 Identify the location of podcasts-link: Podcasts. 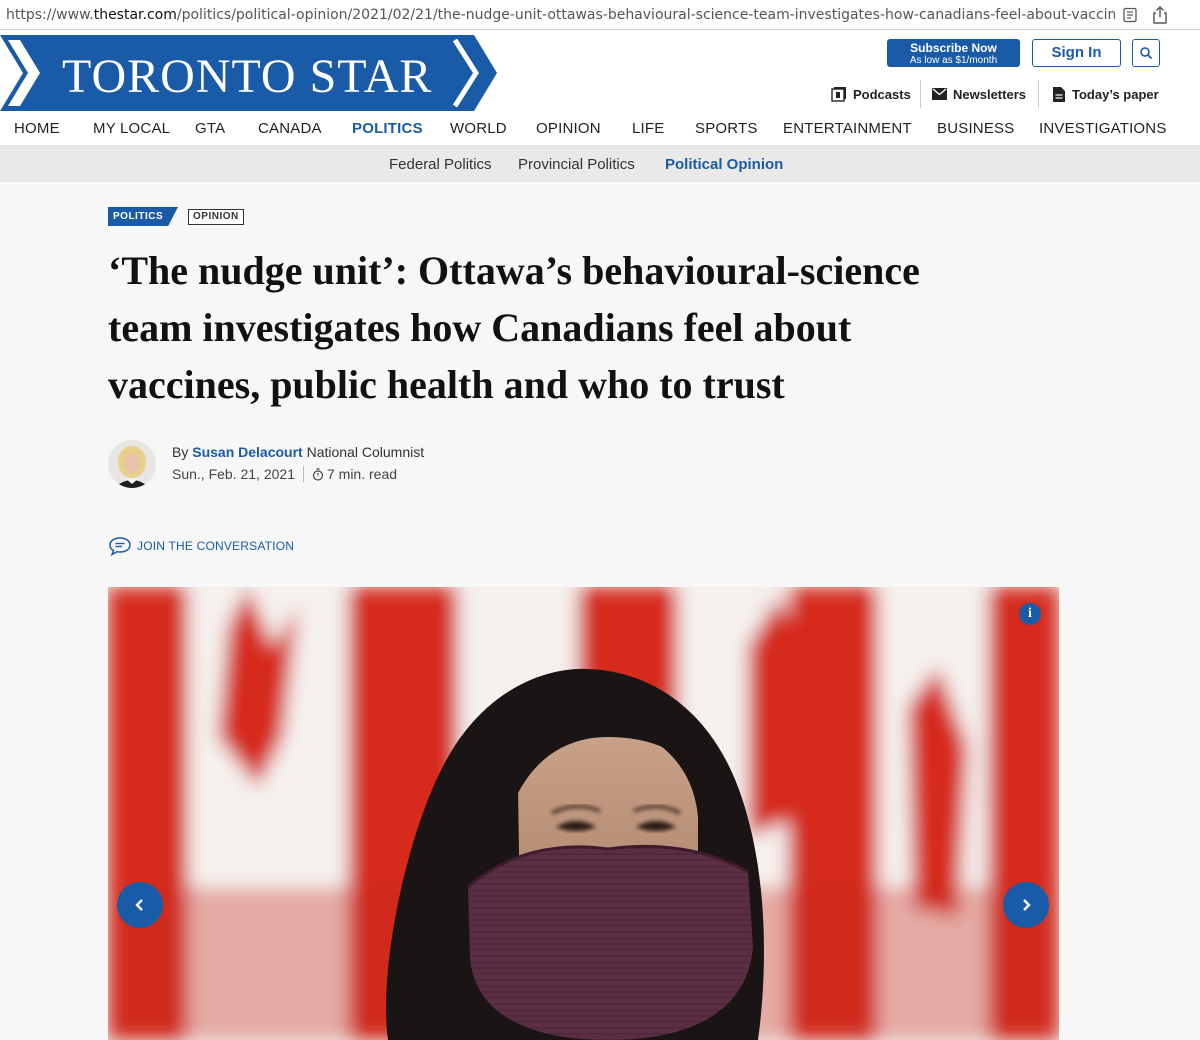
(871, 94).